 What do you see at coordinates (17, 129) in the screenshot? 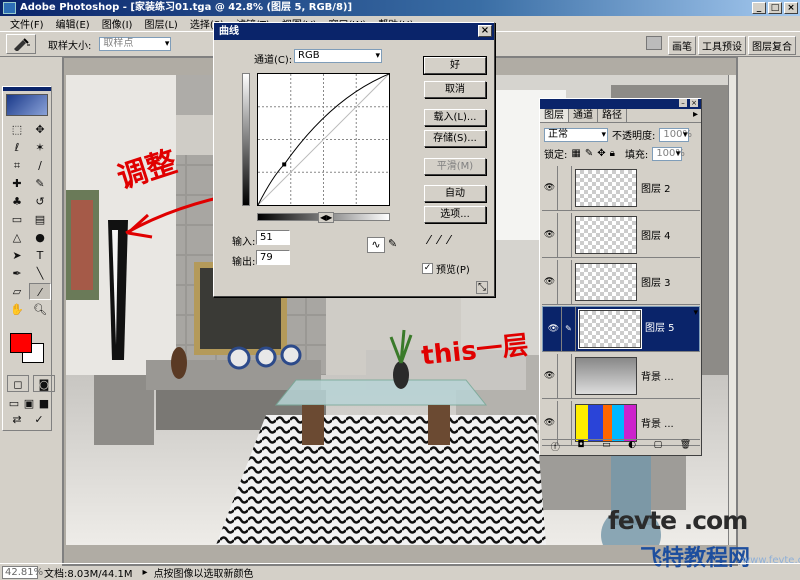
I see `marquee-tool-icon: ⬚` at bounding box center [17, 129].